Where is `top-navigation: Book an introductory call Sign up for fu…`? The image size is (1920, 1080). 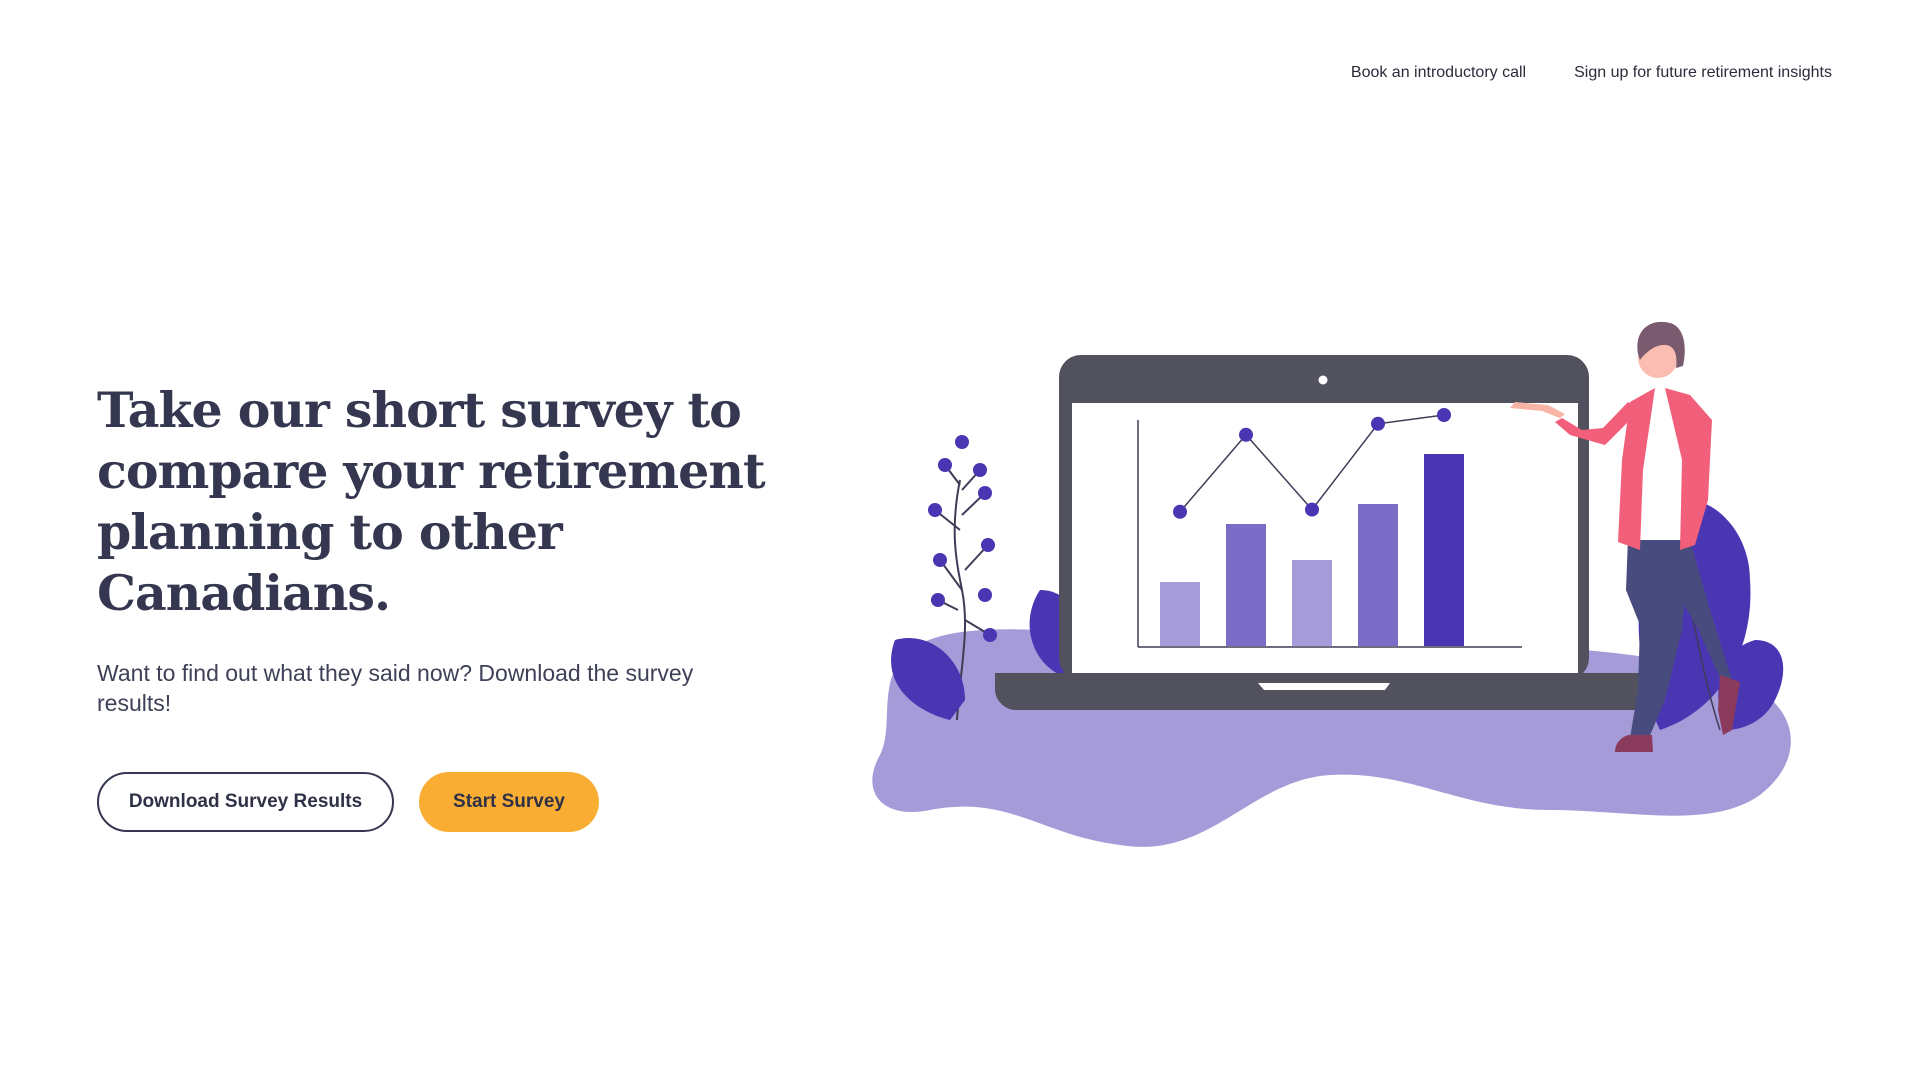 top-navigation: Book an introductory call Sign up for fu… is located at coordinates (1591, 73).